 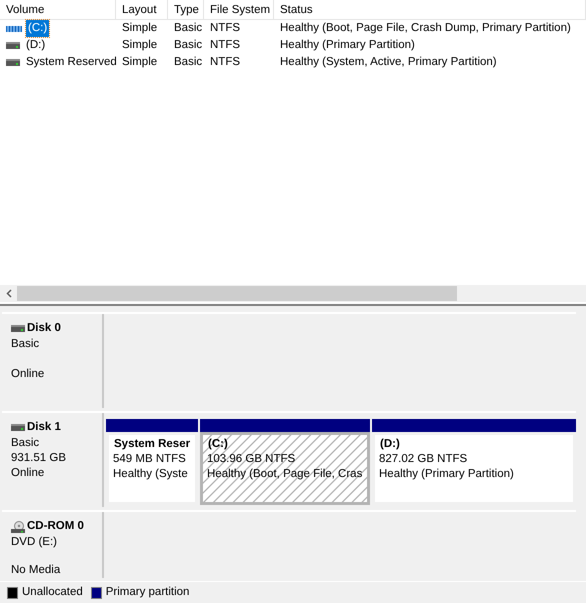 What do you see at coordinates (150, 459) in the screenshot?
I see `partition-size: 549 MB NTFS` at bounding box center [150, 459].